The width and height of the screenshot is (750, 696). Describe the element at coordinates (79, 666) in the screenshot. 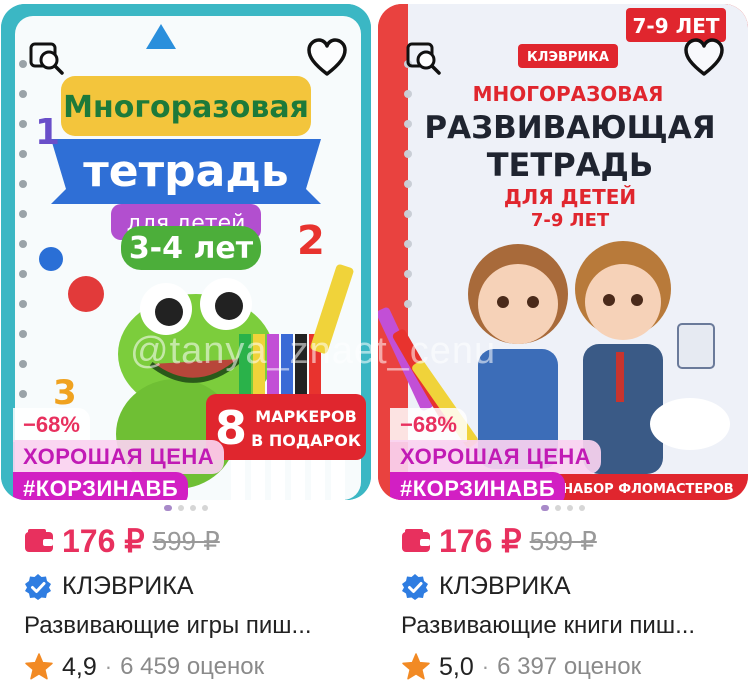

I see `rating-value: 4,9` at that location.